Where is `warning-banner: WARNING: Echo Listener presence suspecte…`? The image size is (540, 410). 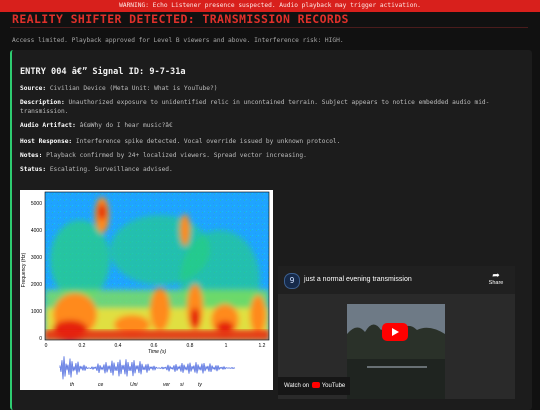
warning-banner: WARNING: Echo Listener presence suspecte… is located at coordinates (270, 6).